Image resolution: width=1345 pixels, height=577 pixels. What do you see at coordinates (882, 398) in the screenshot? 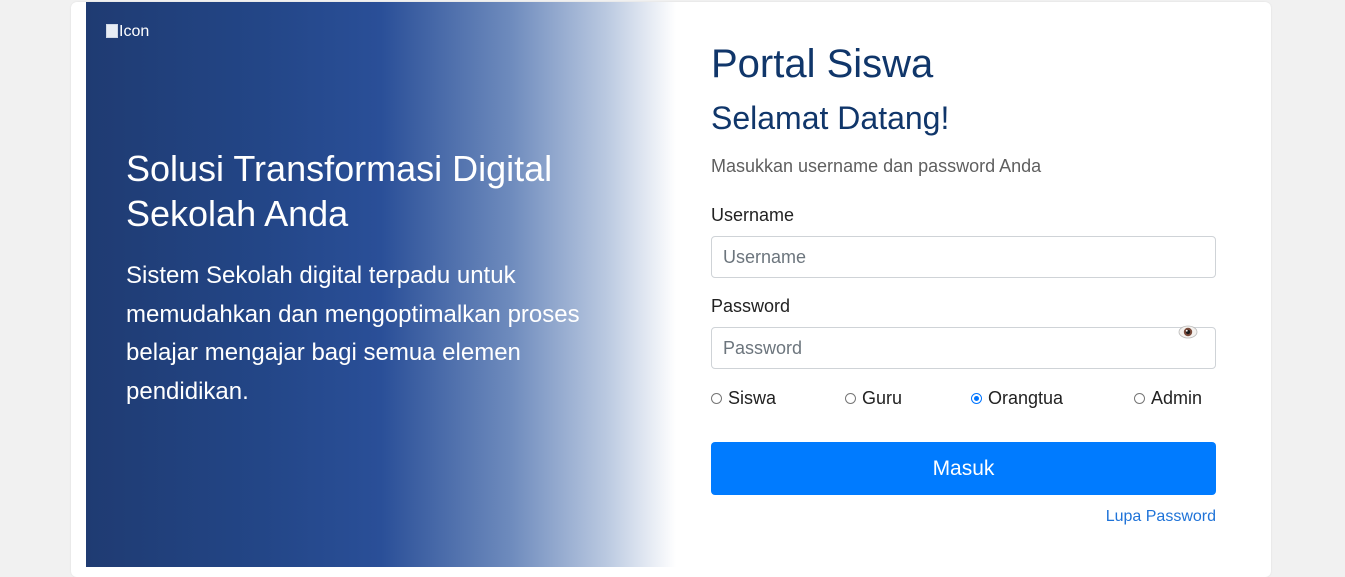
I see `role-label: Guru` at bounding box center [882, 398].